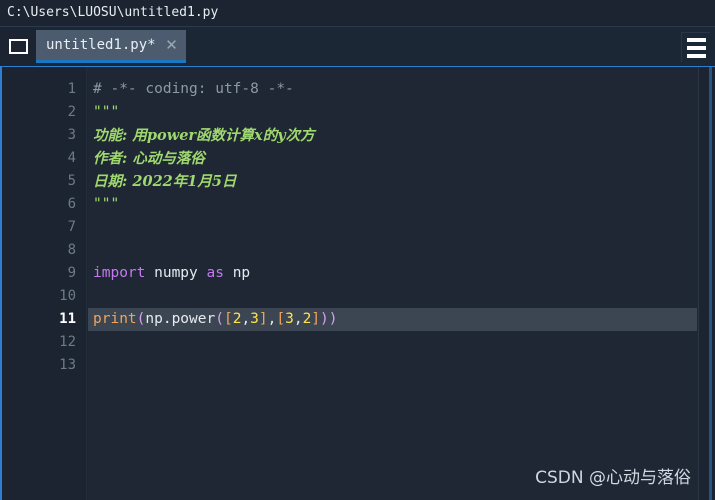 Image resolution: width=715 pixels, height=500 pixels. I want to click on tab-label: untitled1.py*, so click(101, 45).